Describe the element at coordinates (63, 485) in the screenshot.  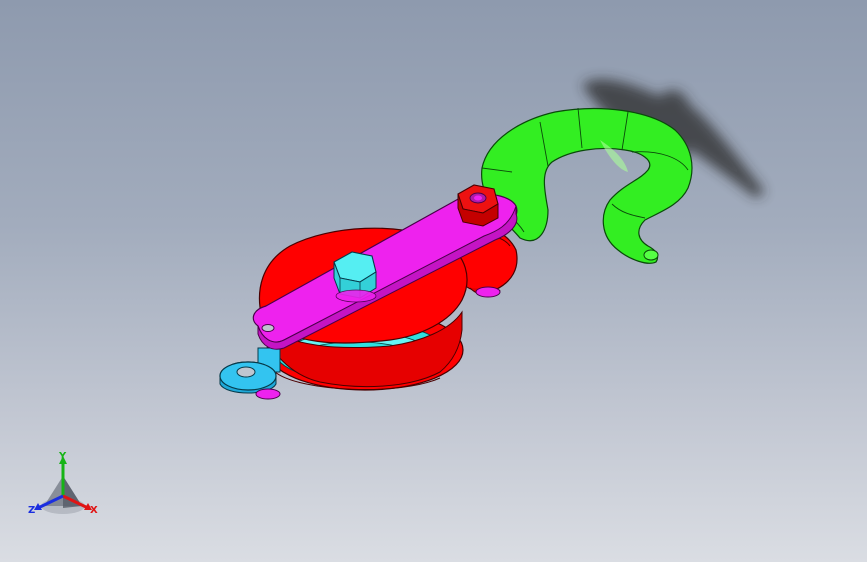
I see `triad-graphic` at that location.